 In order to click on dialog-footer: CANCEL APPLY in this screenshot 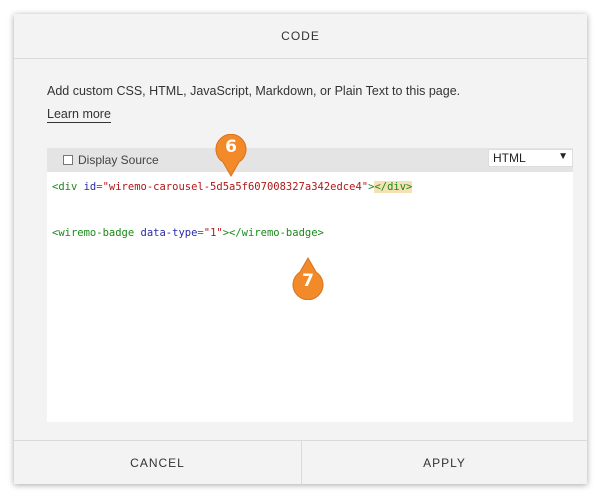, I will do `click(300, 462)`.